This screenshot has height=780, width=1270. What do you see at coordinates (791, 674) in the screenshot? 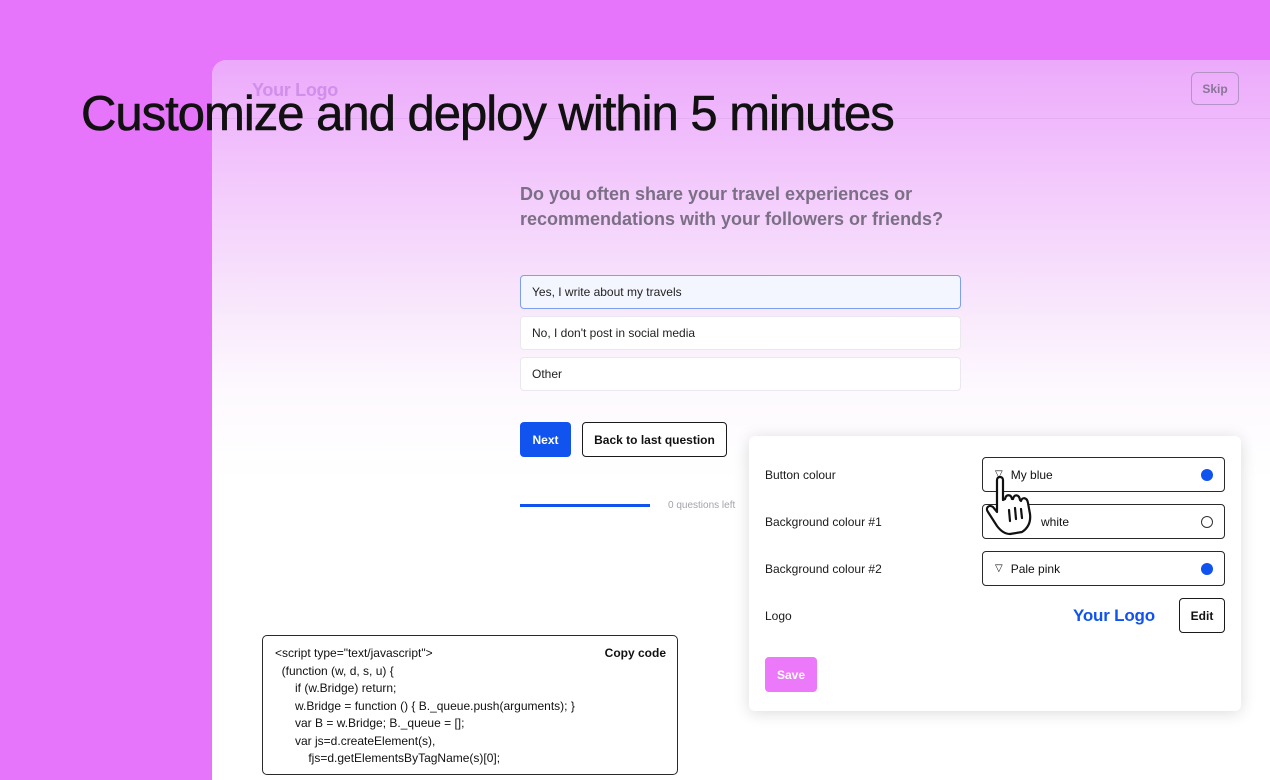
I see `save-button: Save` at bounding box center [791, 674].